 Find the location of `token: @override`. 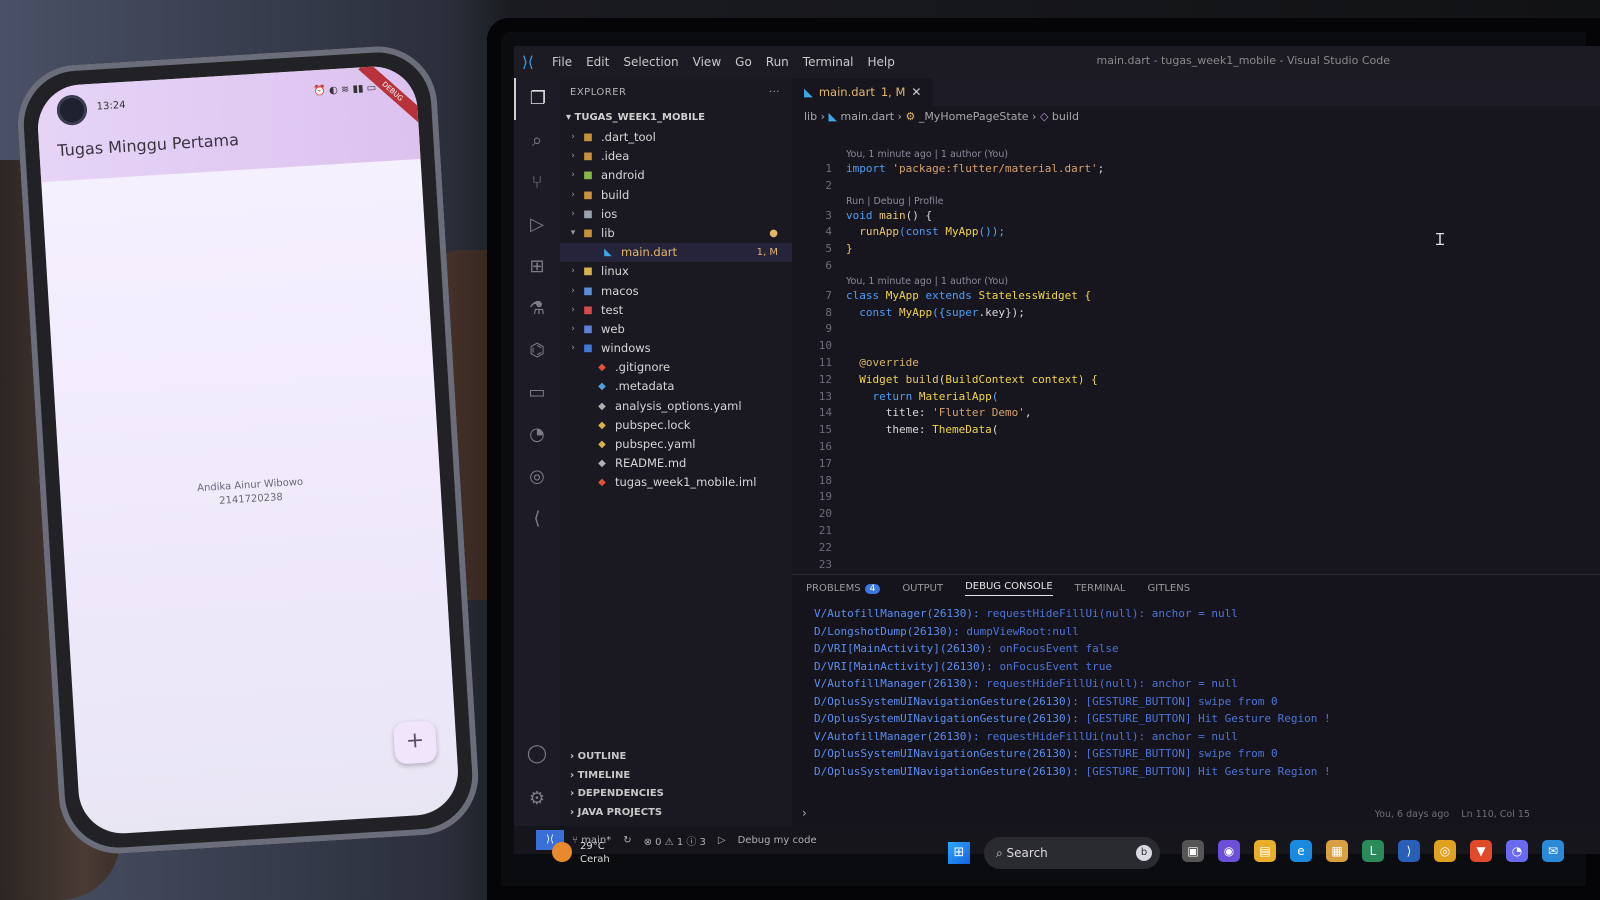

token: @override is located at coordinates (882, 362).